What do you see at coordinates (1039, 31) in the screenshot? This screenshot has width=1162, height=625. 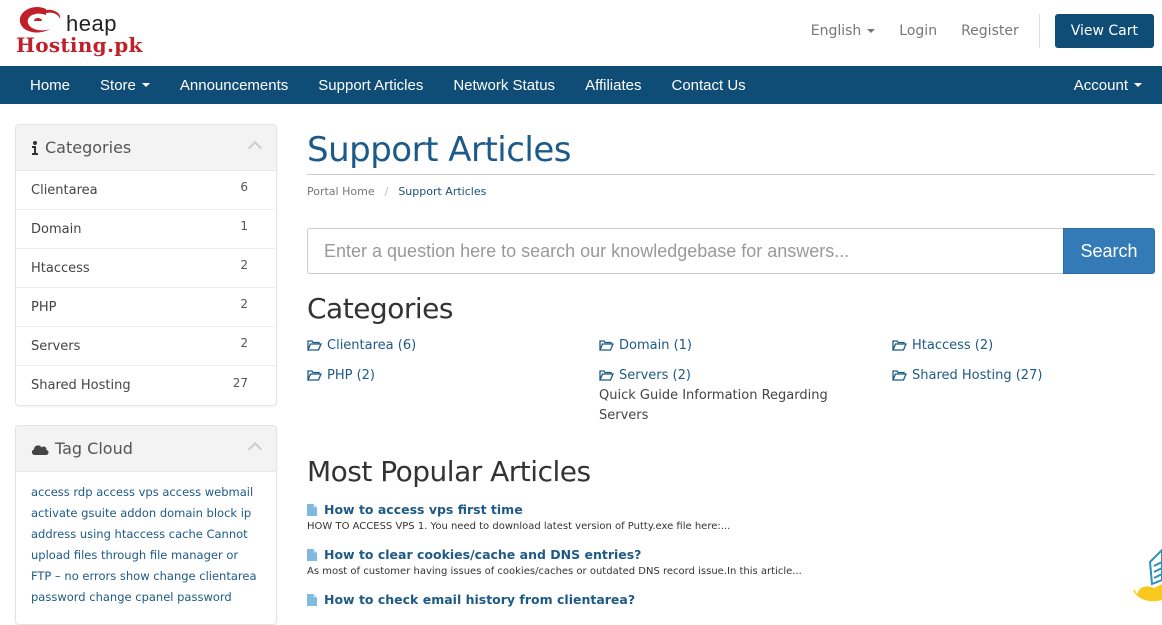 I see `divider` at bounding box center [1039, 31].